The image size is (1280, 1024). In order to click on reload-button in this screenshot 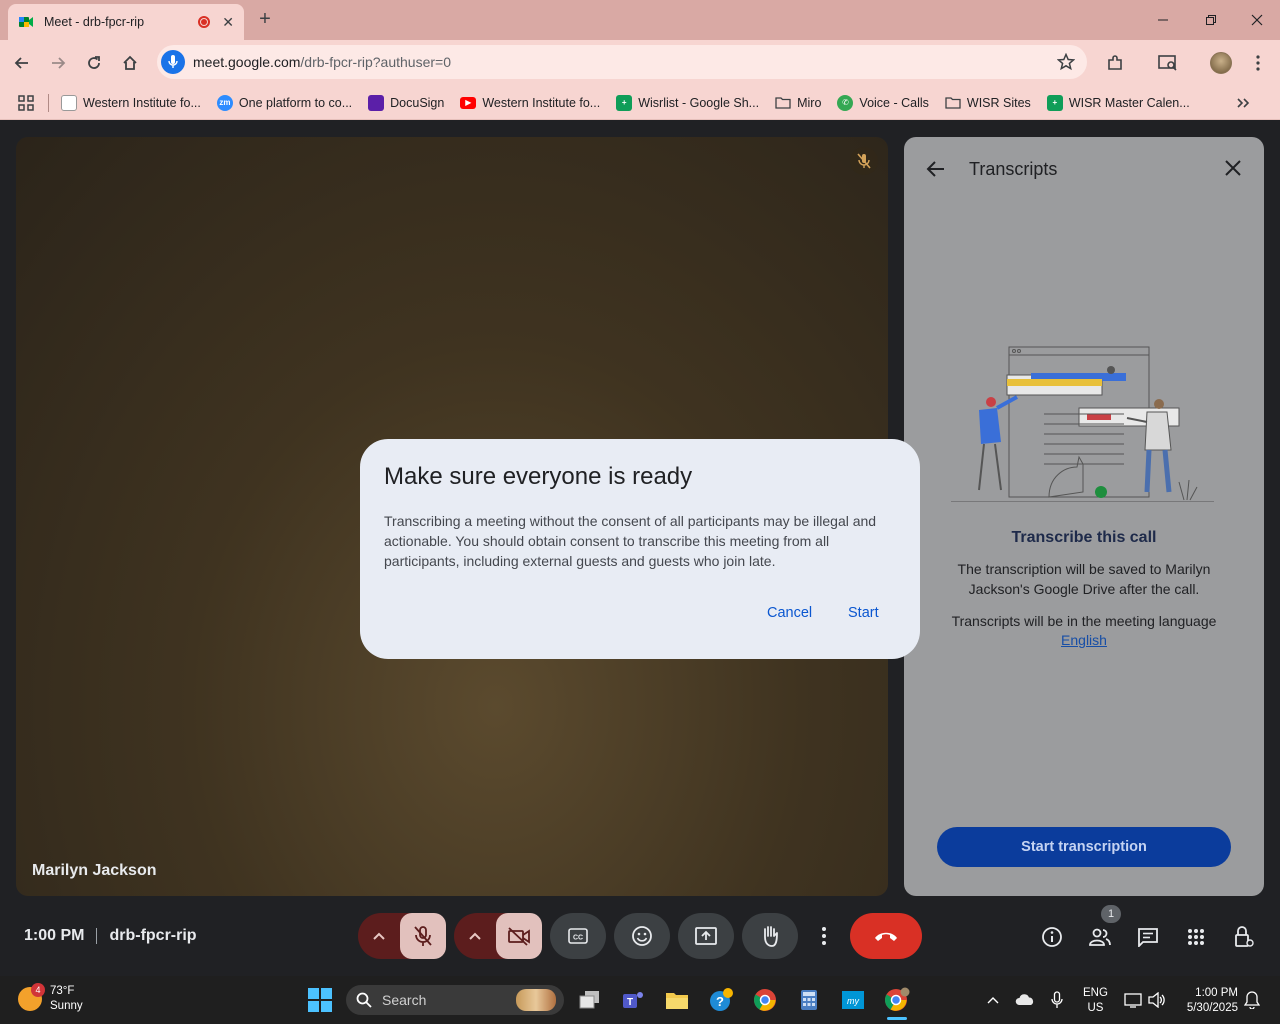, I will do `click(94, 63)`.